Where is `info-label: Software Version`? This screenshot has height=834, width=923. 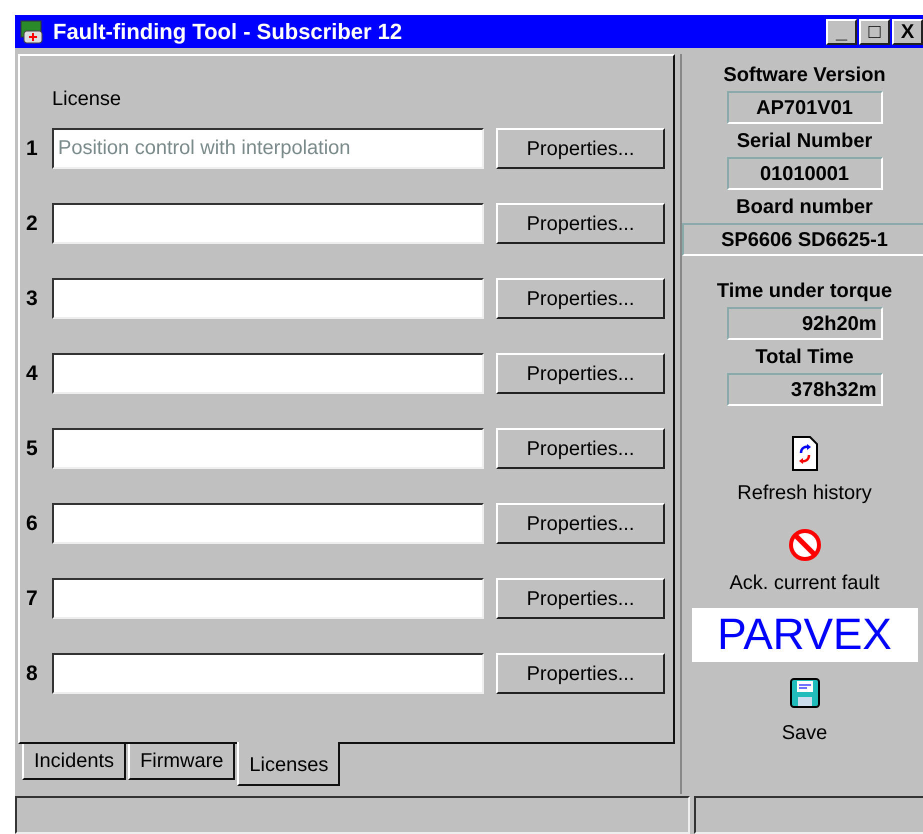 info-label: Software Version is located at coordinates (804, 75).